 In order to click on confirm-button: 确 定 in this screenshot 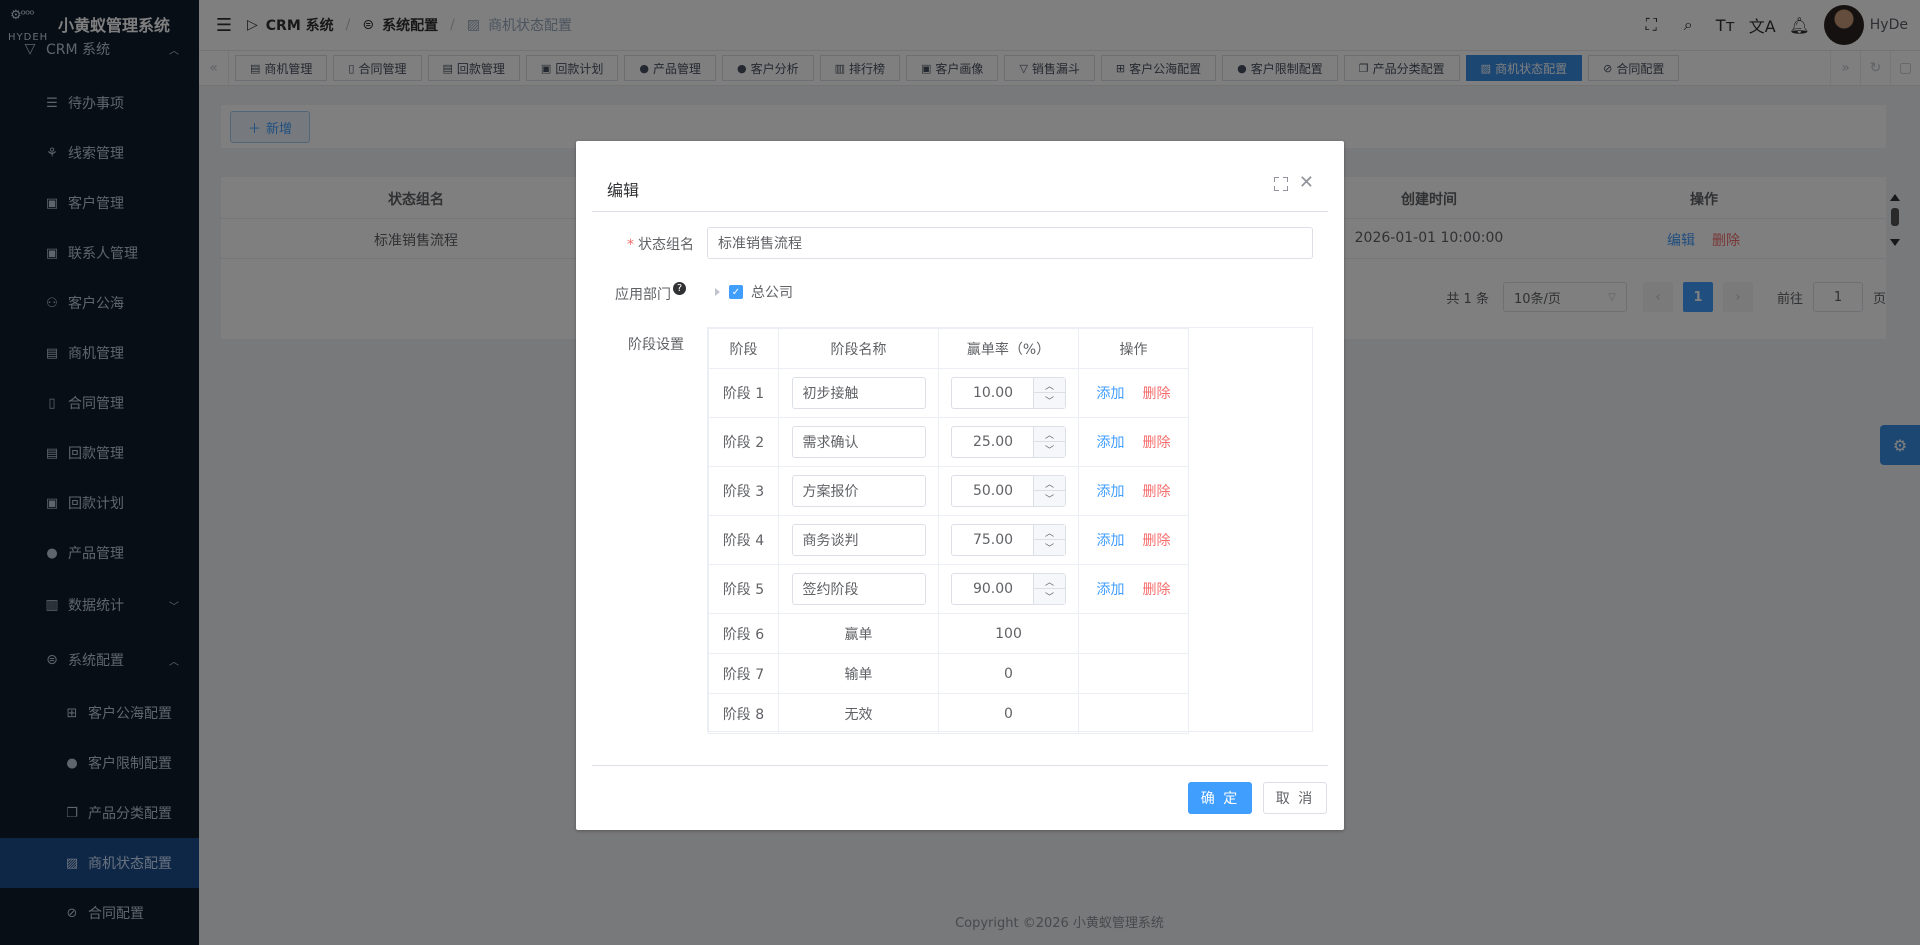, I will do `click(1220, 798)`.